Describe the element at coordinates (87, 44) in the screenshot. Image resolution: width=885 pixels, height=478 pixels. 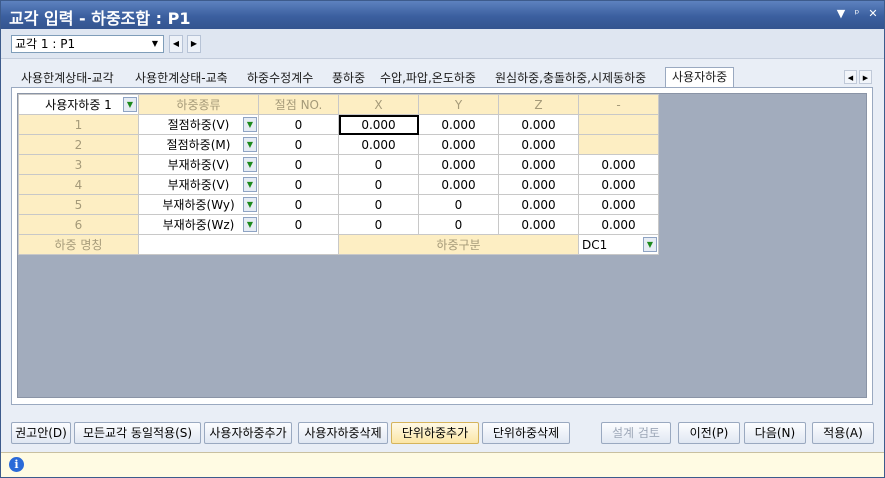
I see `pier-selector: 교각 1 : P1 ▼` at that location.